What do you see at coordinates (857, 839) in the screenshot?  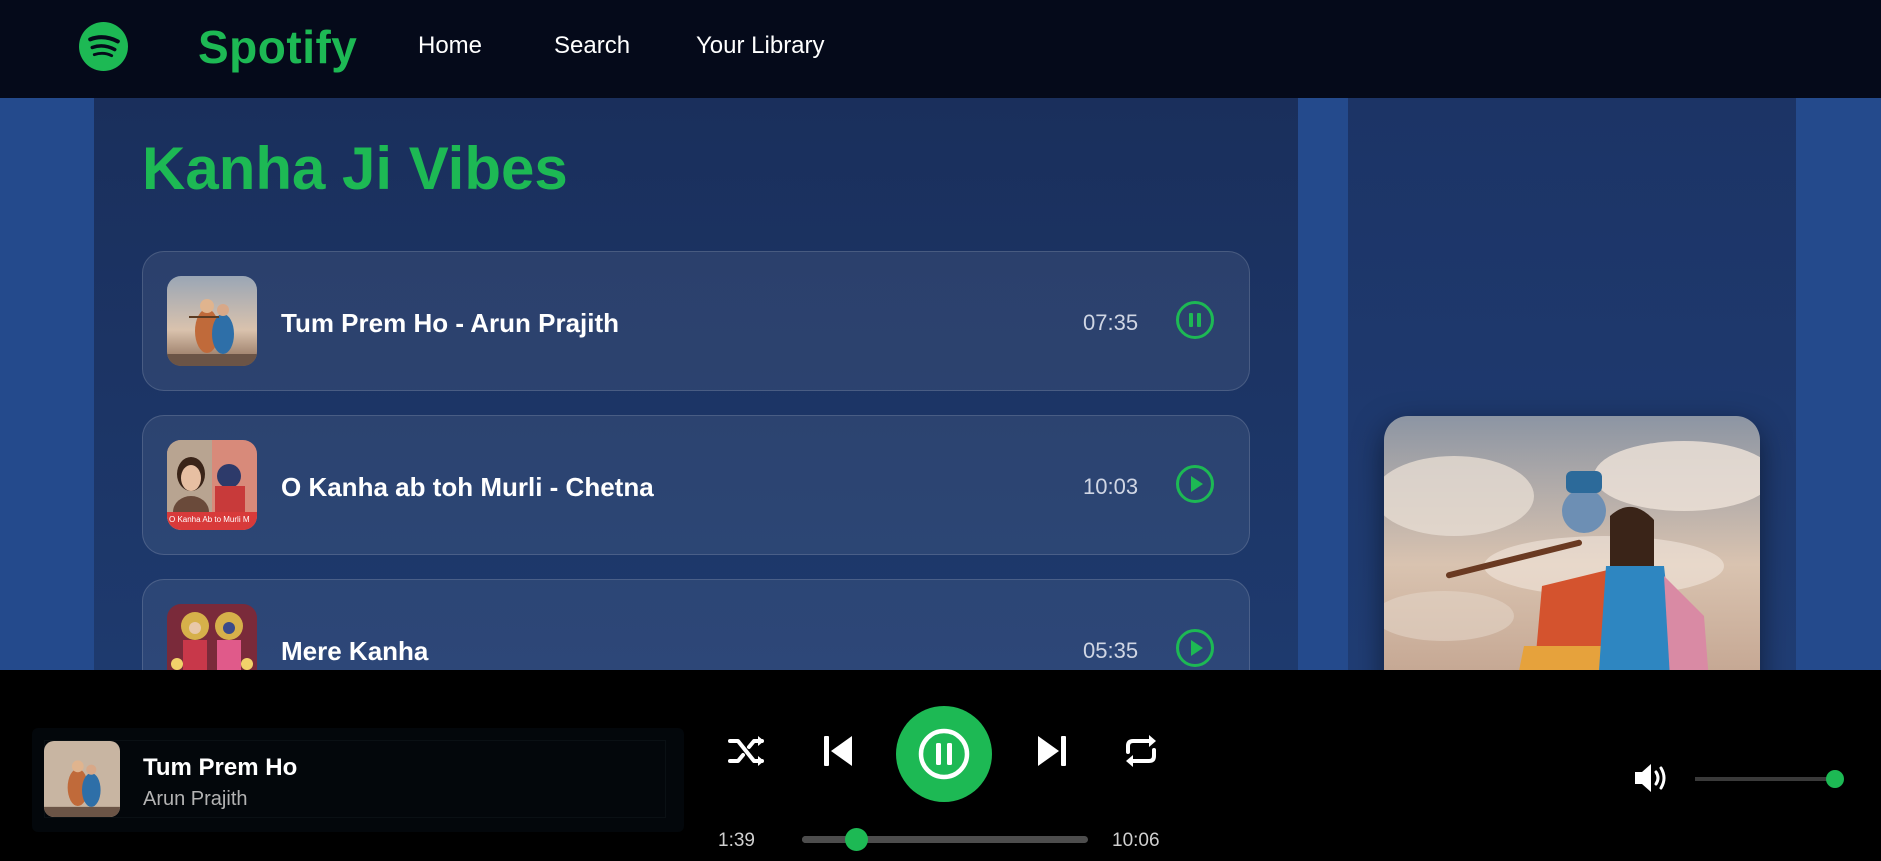 I see `progress-handle` at bounding box center [857, 839].